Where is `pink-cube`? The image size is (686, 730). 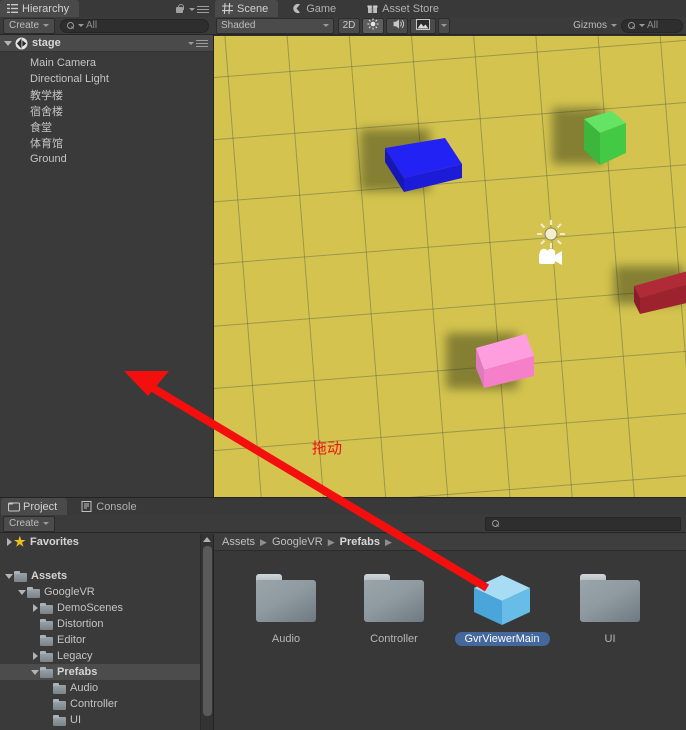 pink-cube is located at coordinates (505, 365).